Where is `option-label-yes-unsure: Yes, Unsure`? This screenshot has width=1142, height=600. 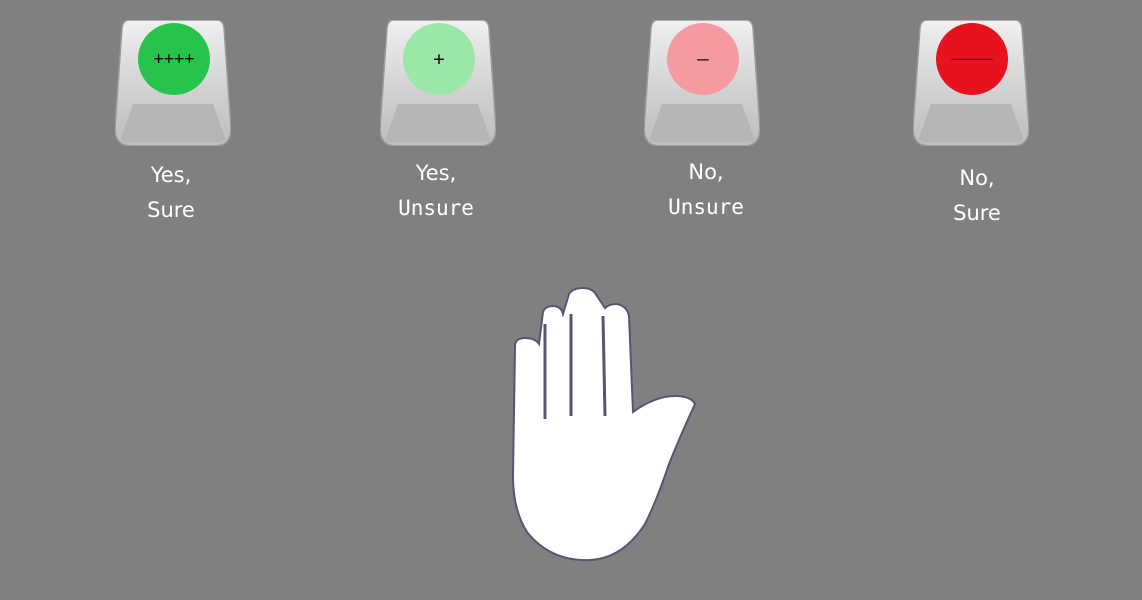 option-label-yes-unsure: Yes, Unsure is located at coordinates (436, 191).